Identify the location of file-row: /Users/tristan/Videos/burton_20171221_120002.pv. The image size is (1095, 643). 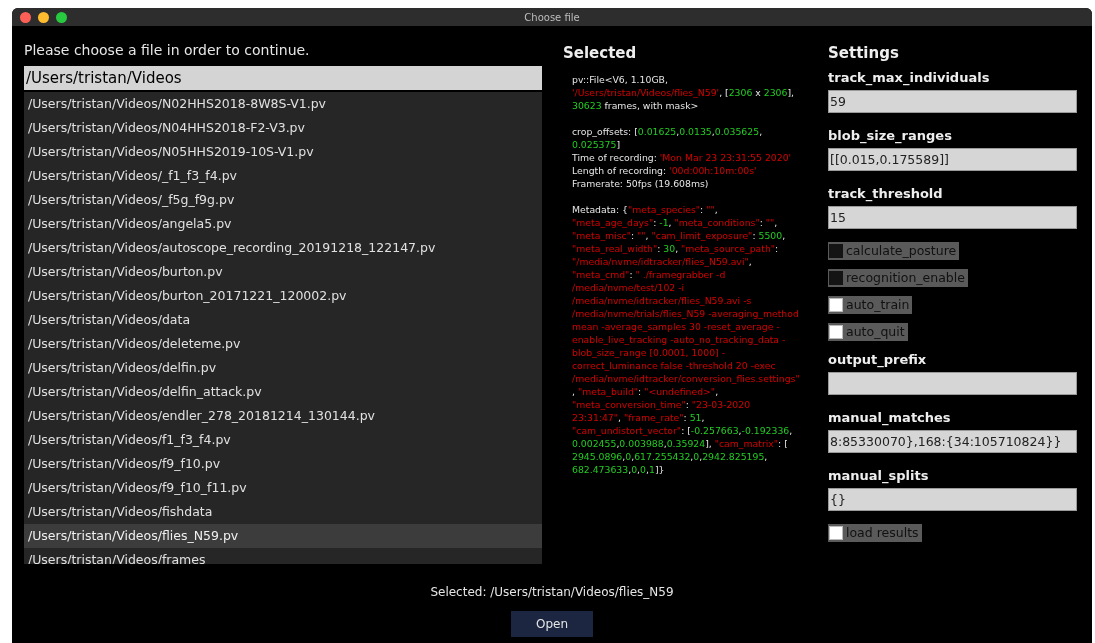
(283, 296).